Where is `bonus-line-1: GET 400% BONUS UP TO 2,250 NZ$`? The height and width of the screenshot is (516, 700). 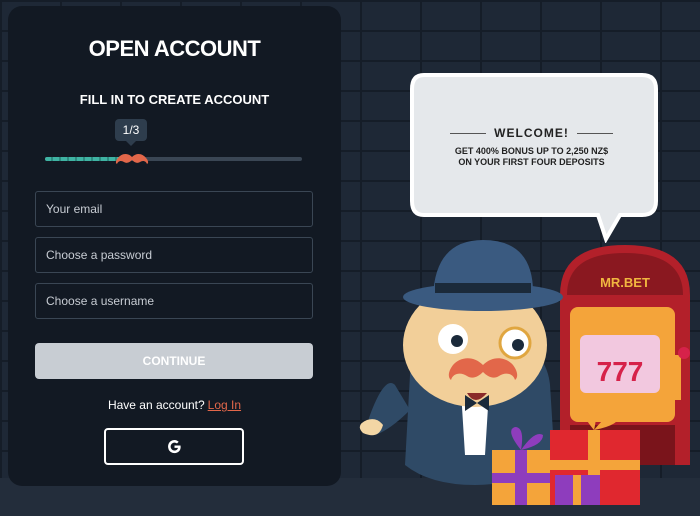 bonus-line-1: GET 400% BONUS UP TO 2,250 NZ$ is located at coordinates (531, 151).